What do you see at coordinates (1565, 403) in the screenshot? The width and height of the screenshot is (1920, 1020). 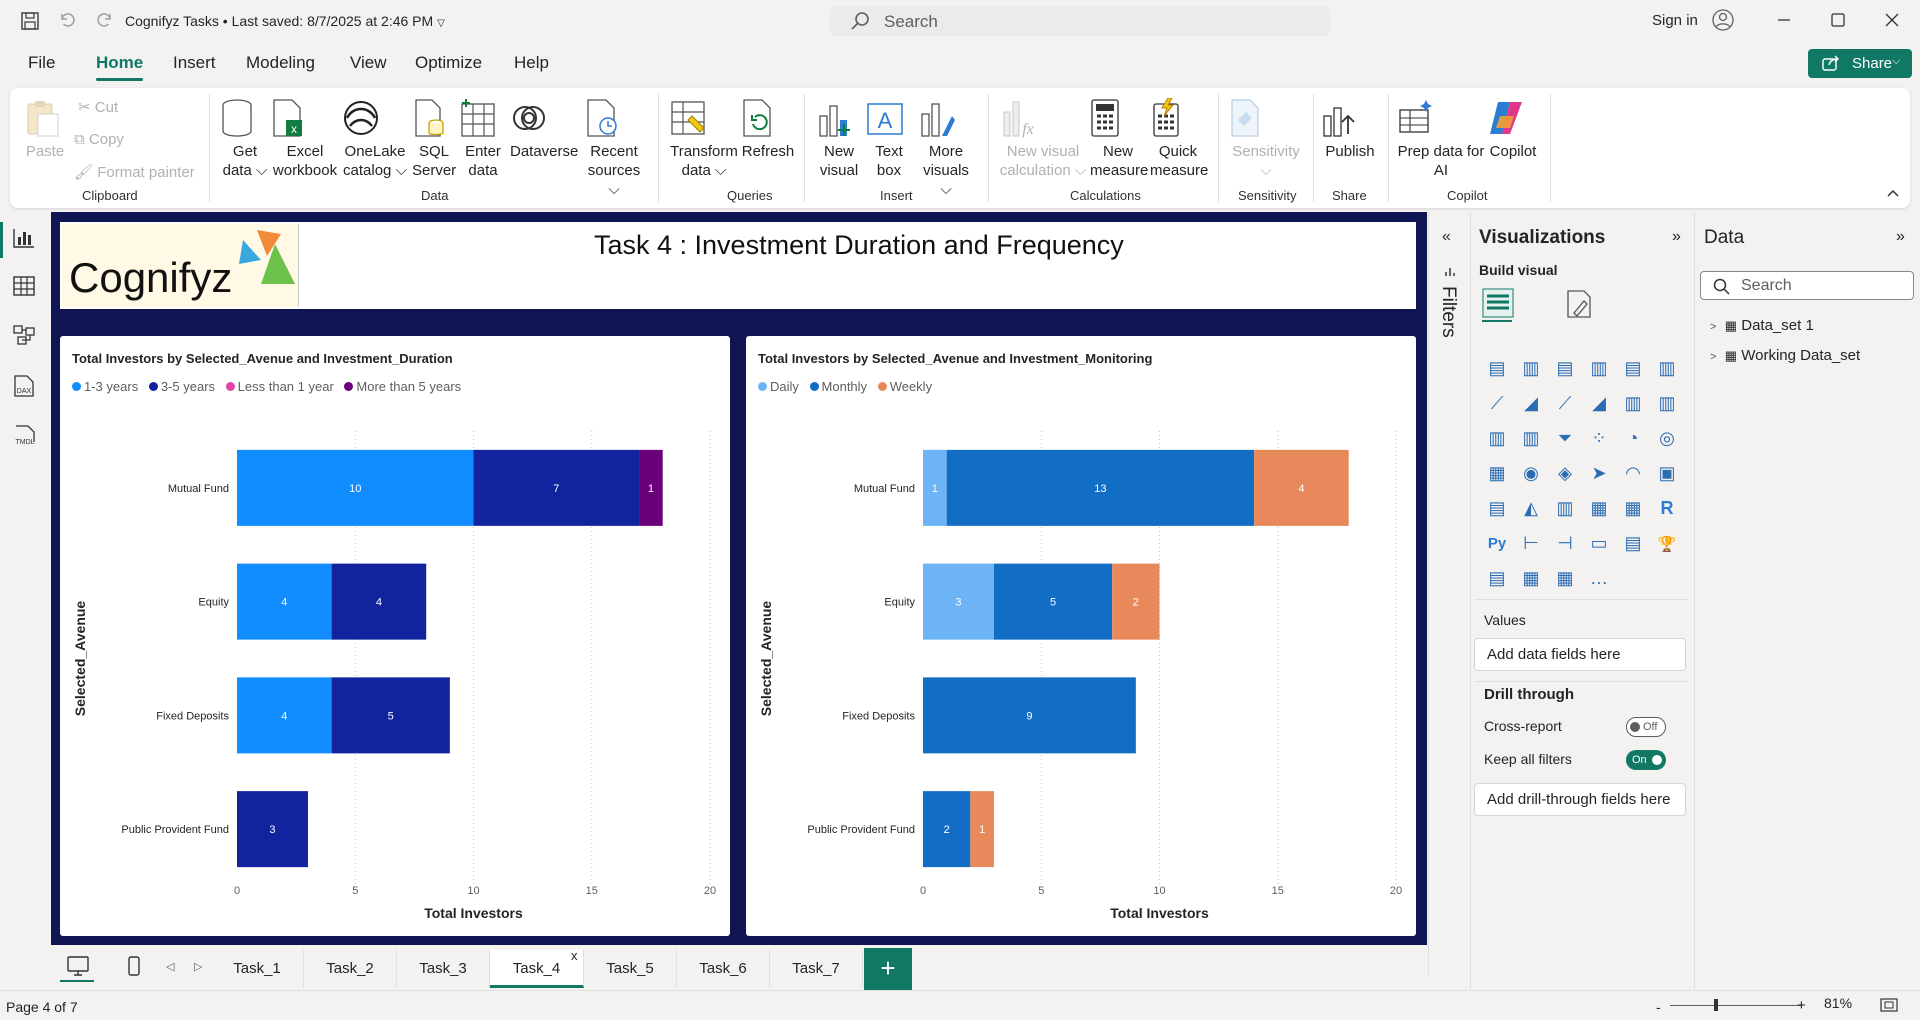 I see `stacked-area-icon: ⟋` at bounding box center [1565, 403].